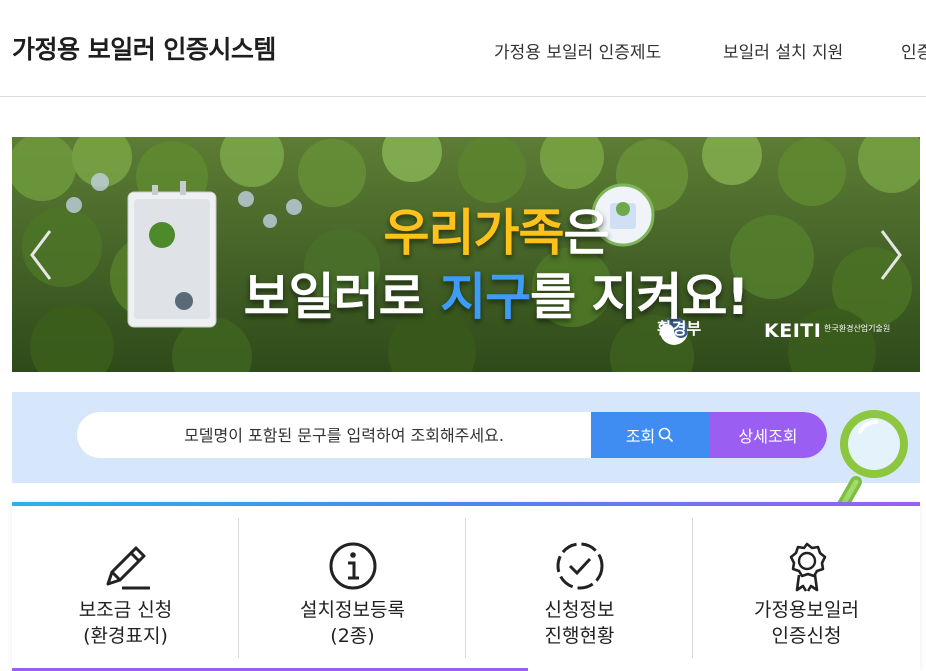 The image size is (926, 671). I want to click on nav-item-installation-support: 보일러 설치 지원, so click(783, 50).